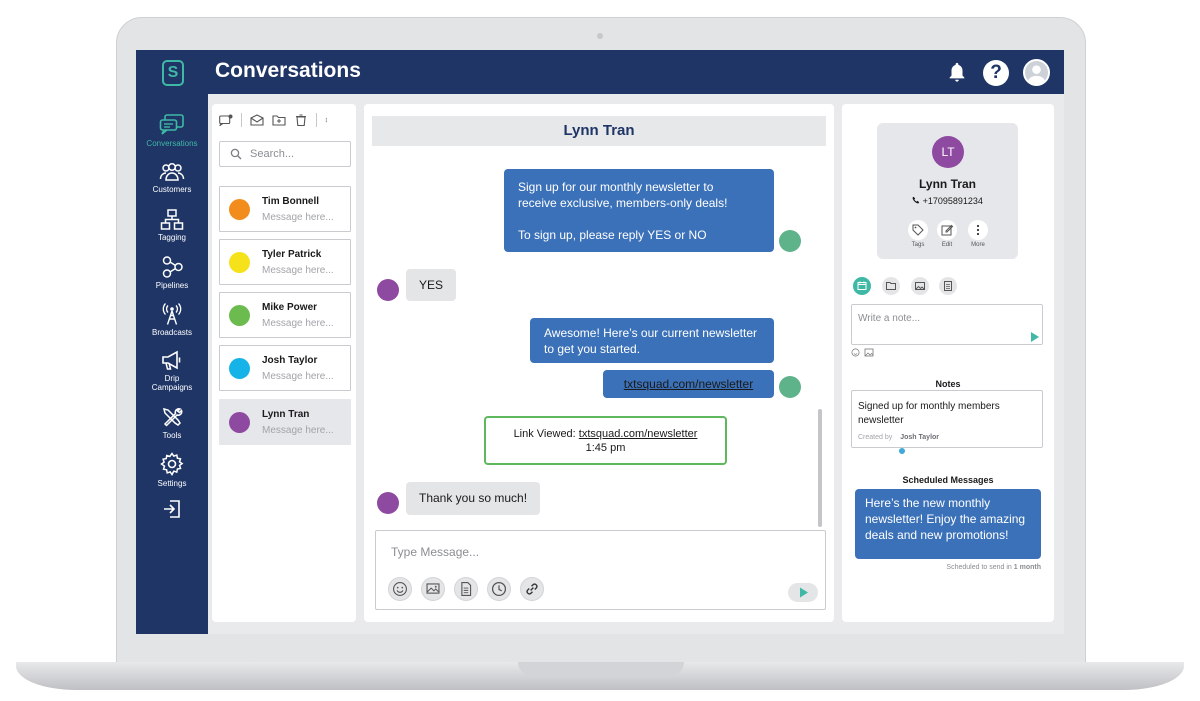  Describe the element at coordinates (623, 203) in the screenshot. I see `message-text: receive exclusive, members-only deals!` at that location.